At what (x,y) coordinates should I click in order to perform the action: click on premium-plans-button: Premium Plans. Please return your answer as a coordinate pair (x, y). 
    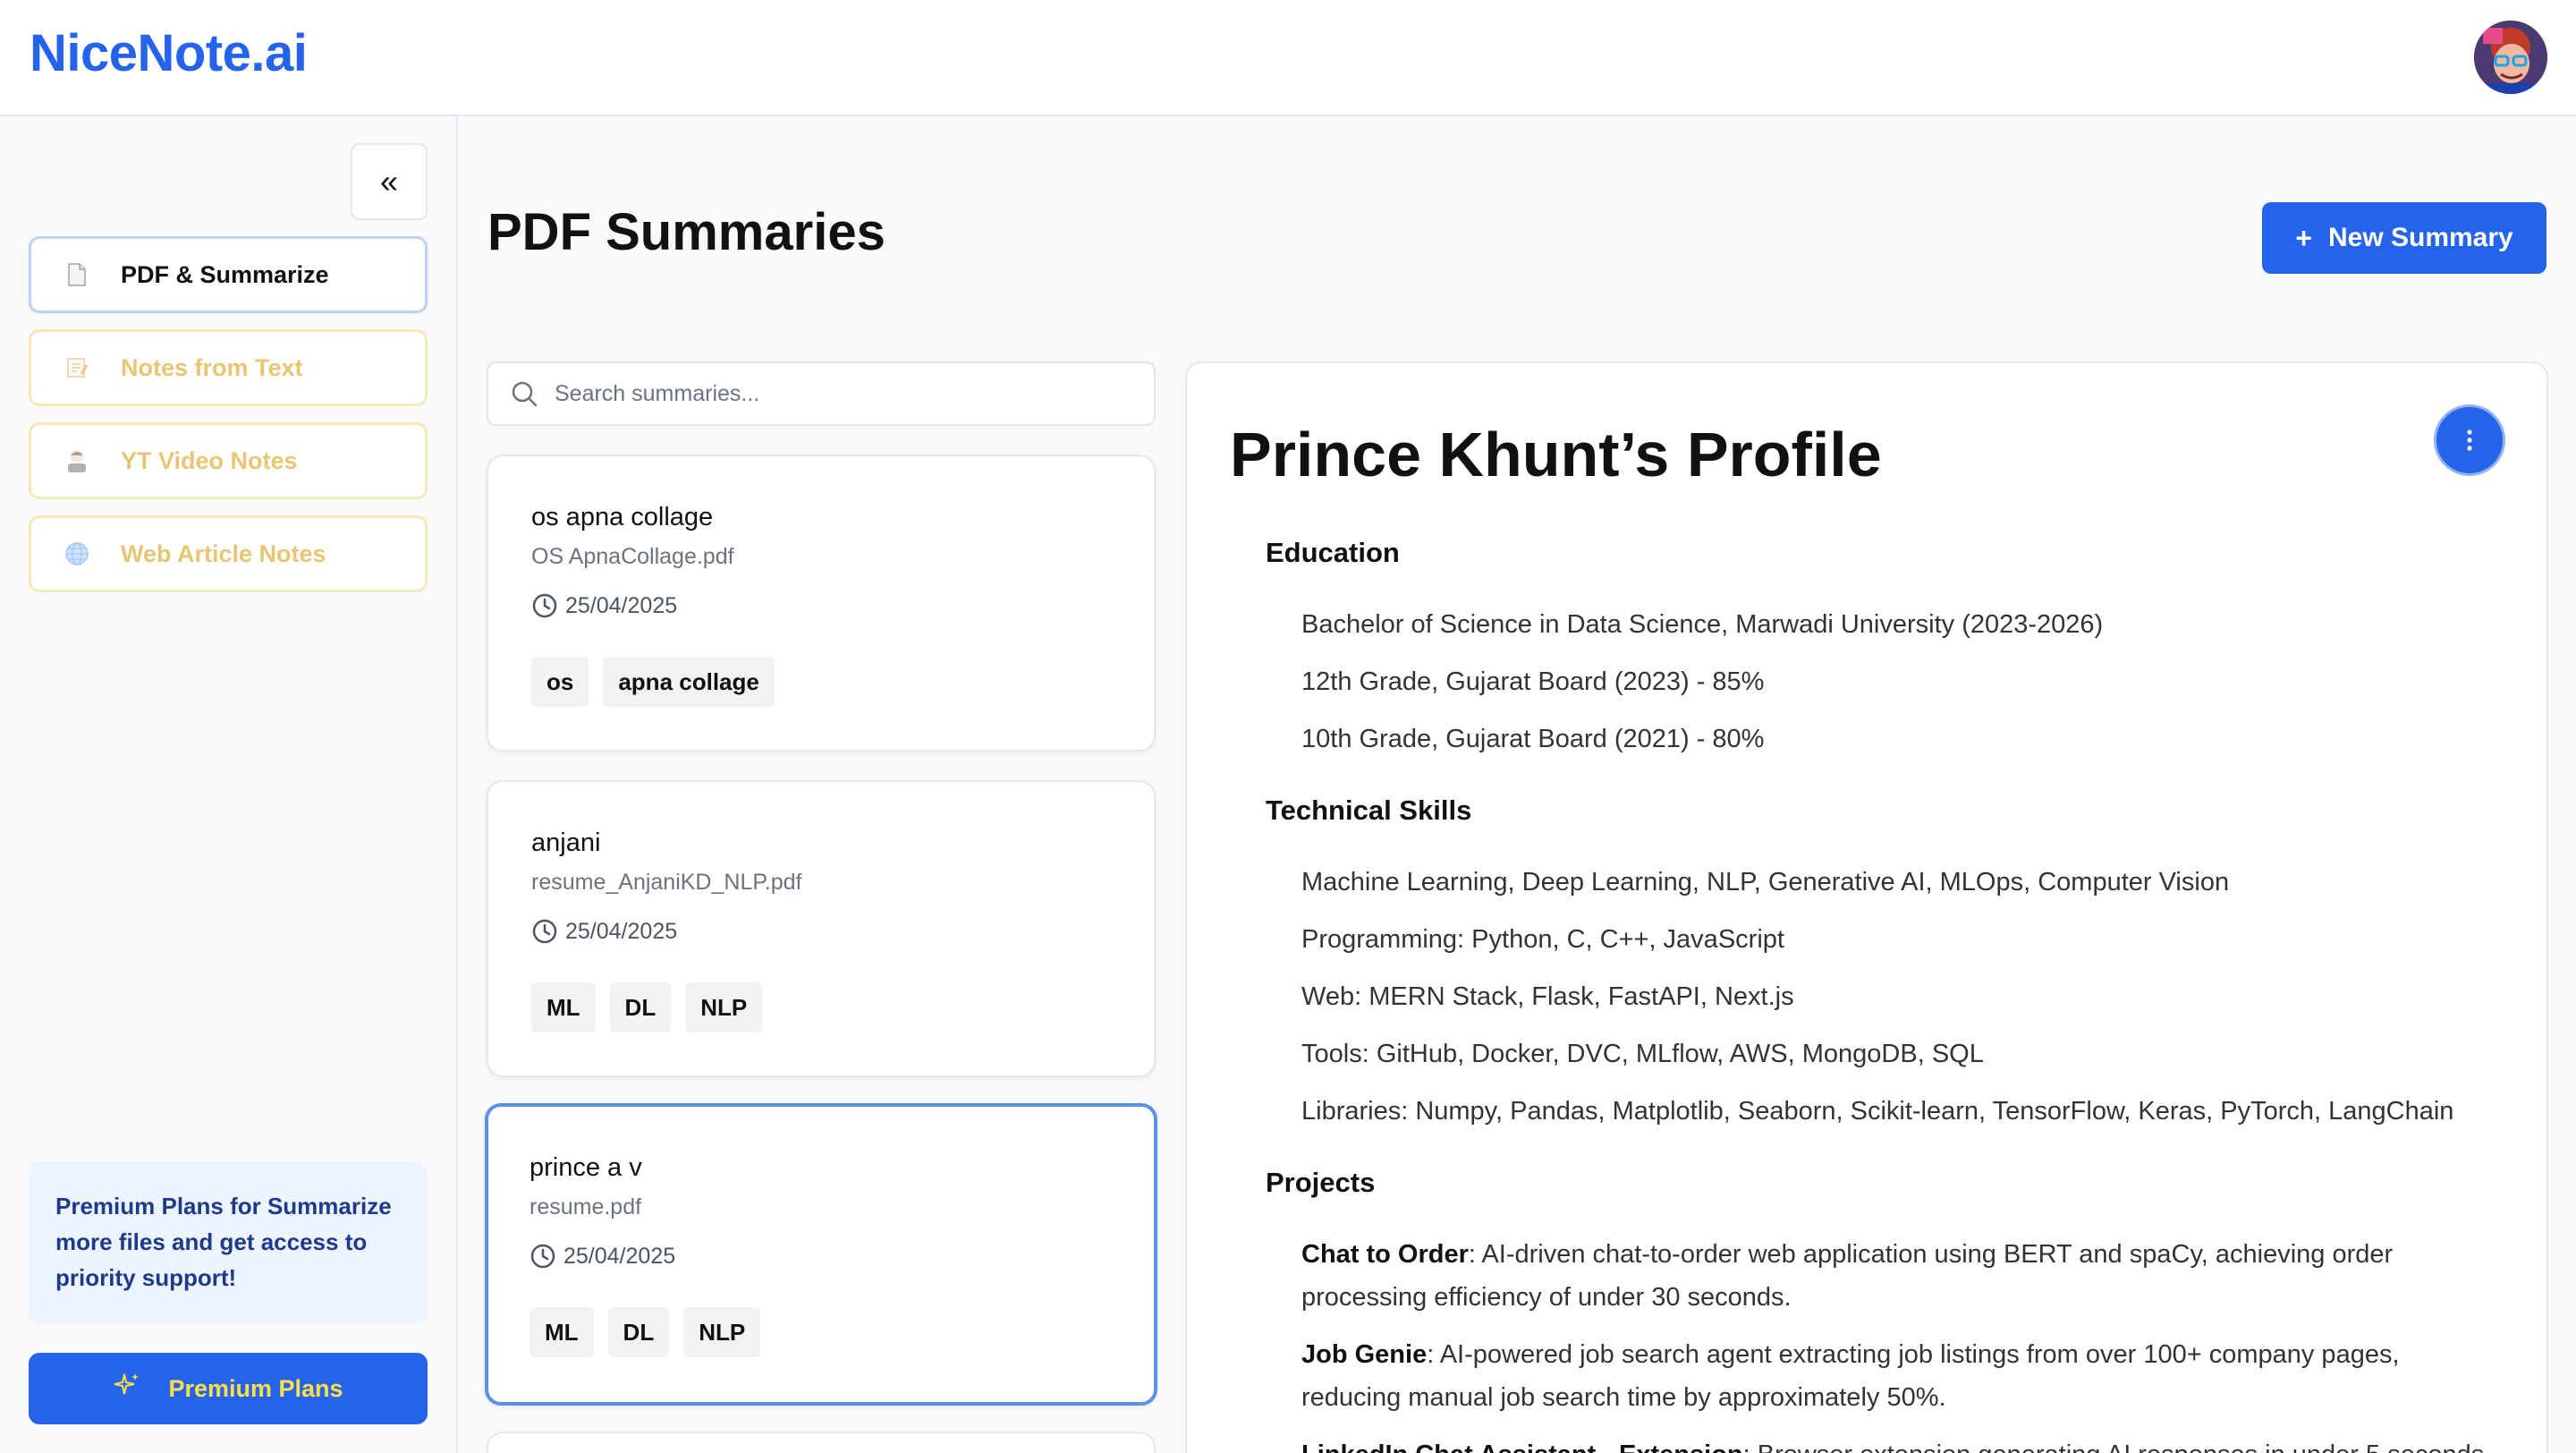
    Looking at the image, I should click on (228, 1388).